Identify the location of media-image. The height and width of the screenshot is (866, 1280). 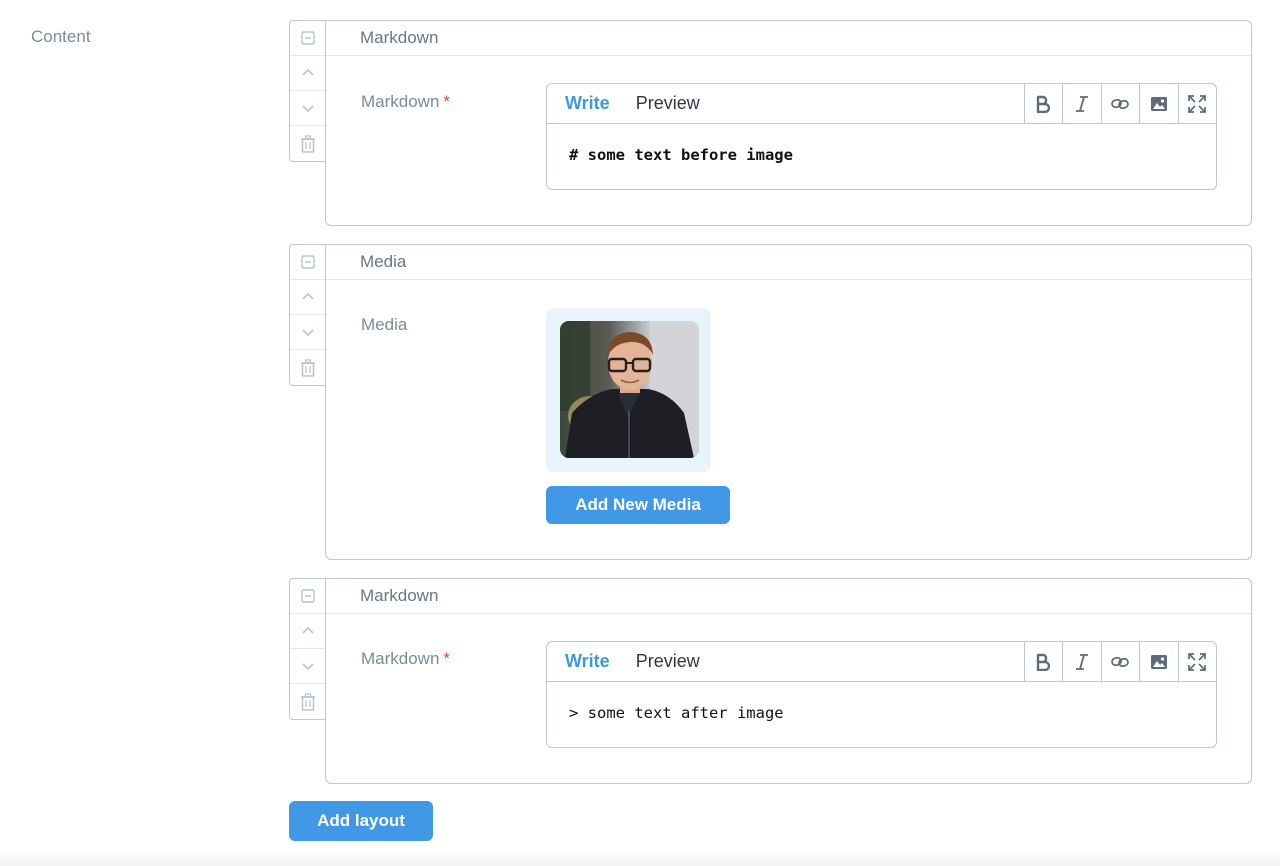
(629, 389).